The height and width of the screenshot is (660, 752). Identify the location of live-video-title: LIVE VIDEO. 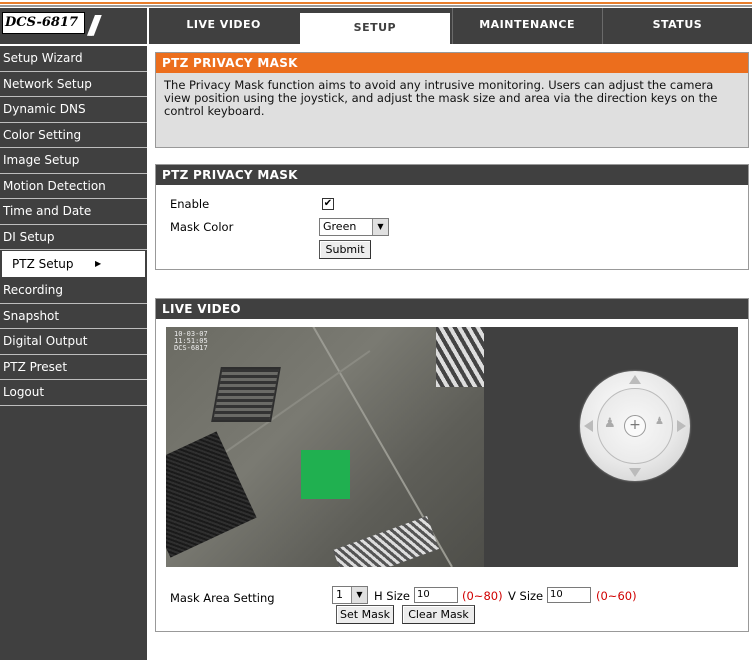
(452, 309).